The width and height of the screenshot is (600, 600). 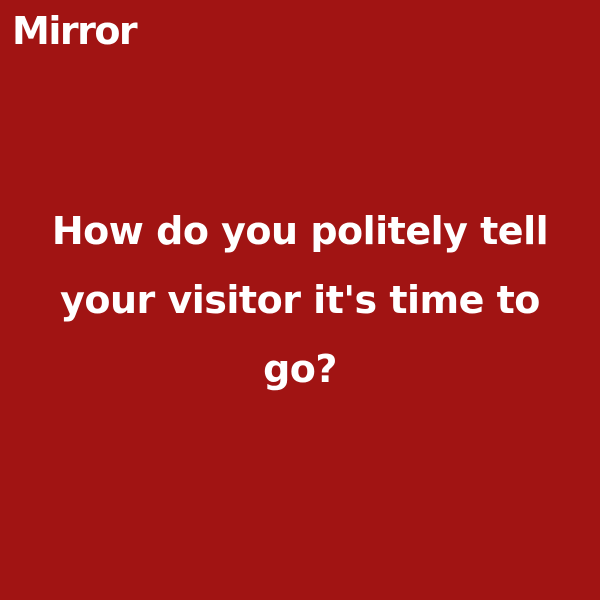 What do you see at coordinates (75, 31) in the screenshot?
I see `mirror-logo: Mirror` at bounding box center [75, 31].